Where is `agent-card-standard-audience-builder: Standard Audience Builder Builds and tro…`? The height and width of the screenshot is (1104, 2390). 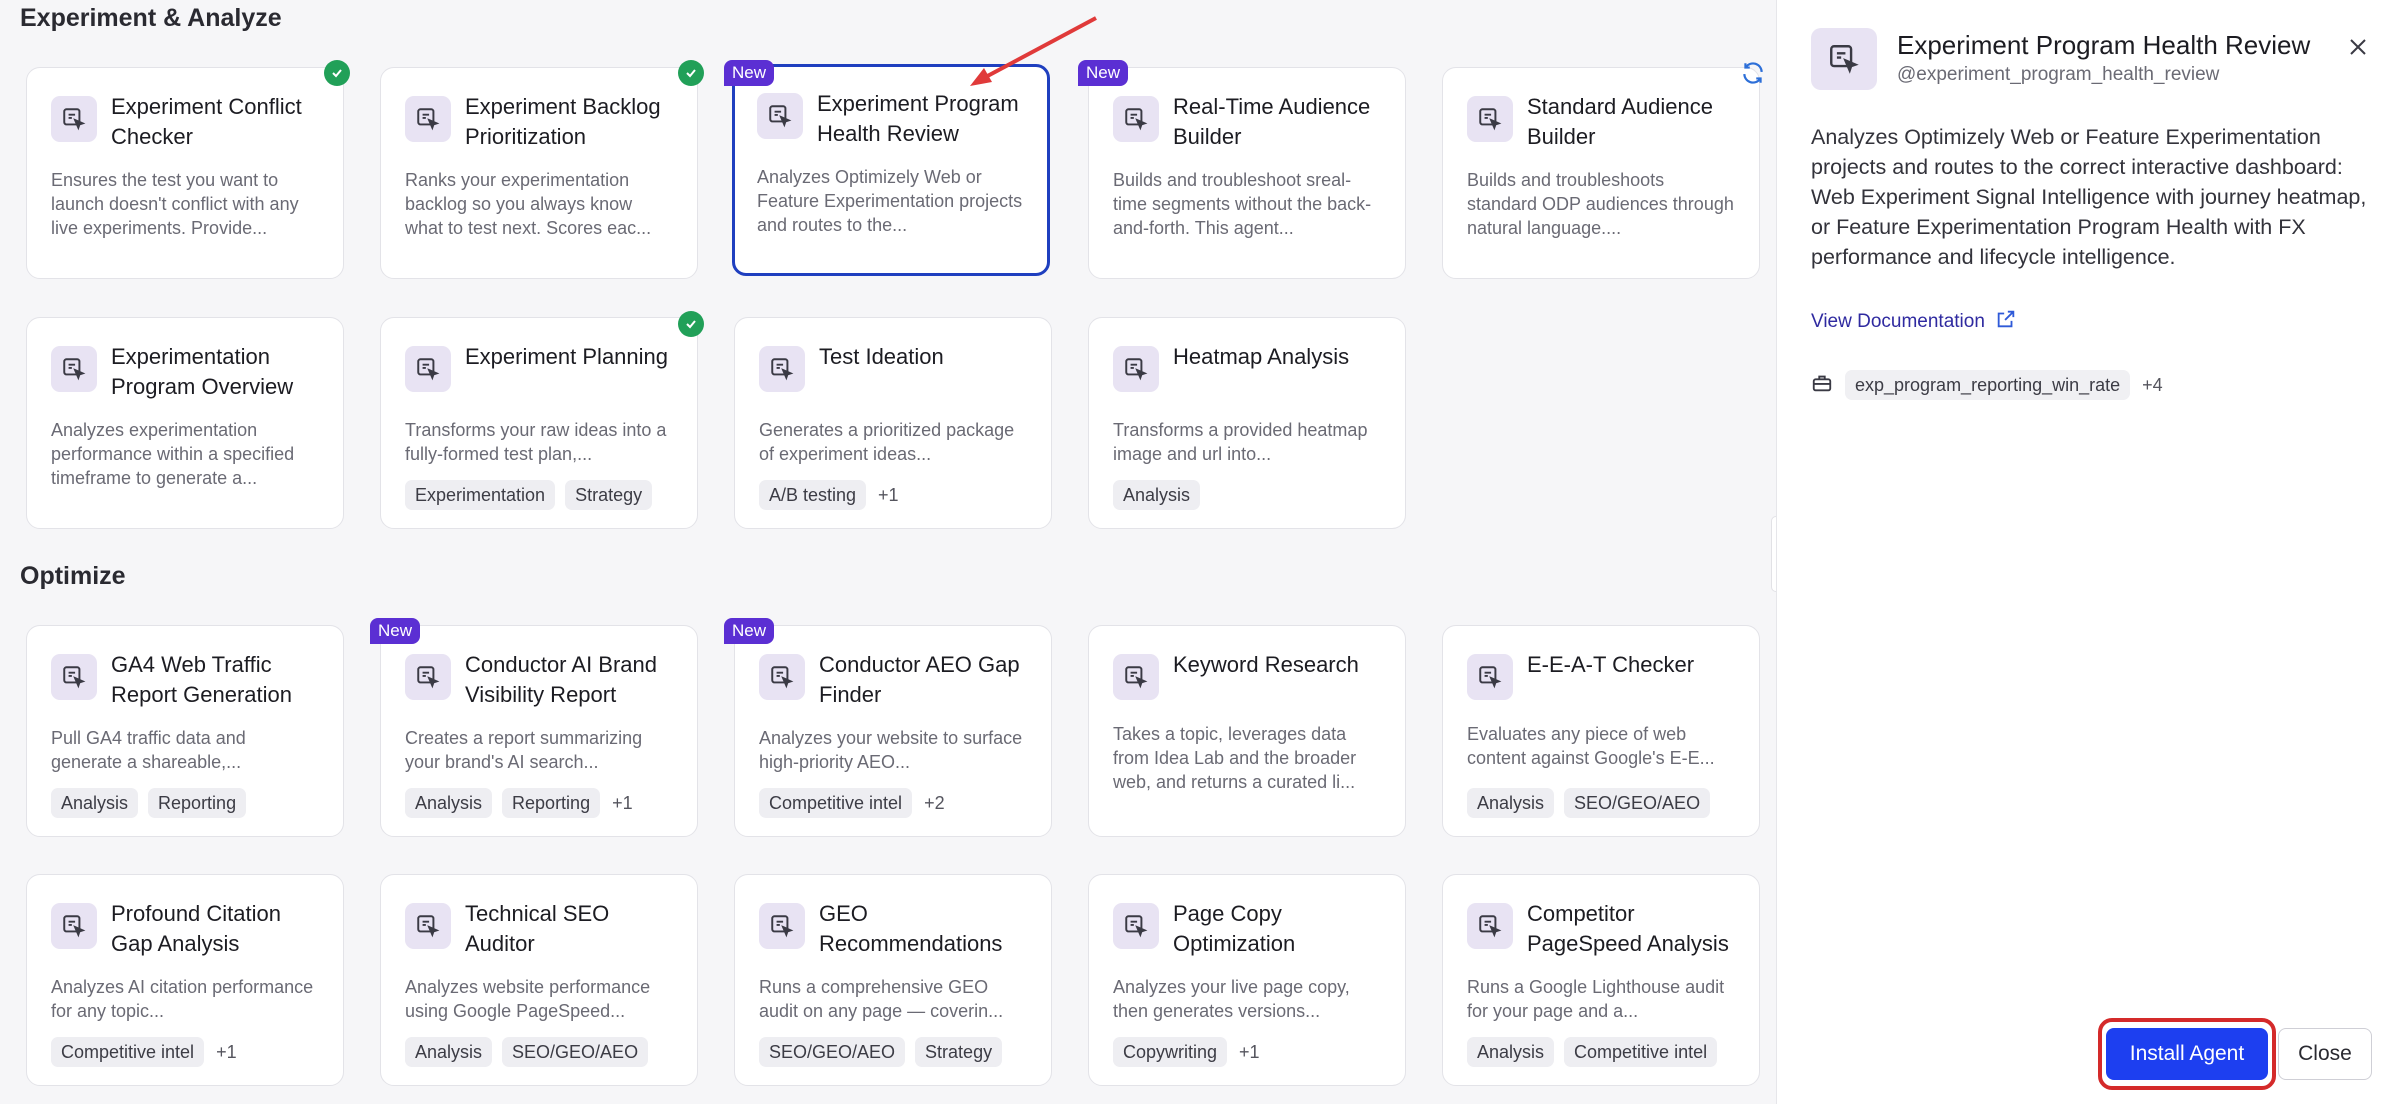
agent-card-standard-audience-builder: Standard Audience Builder Builds and tro… is located at coordinates (1601, 173).